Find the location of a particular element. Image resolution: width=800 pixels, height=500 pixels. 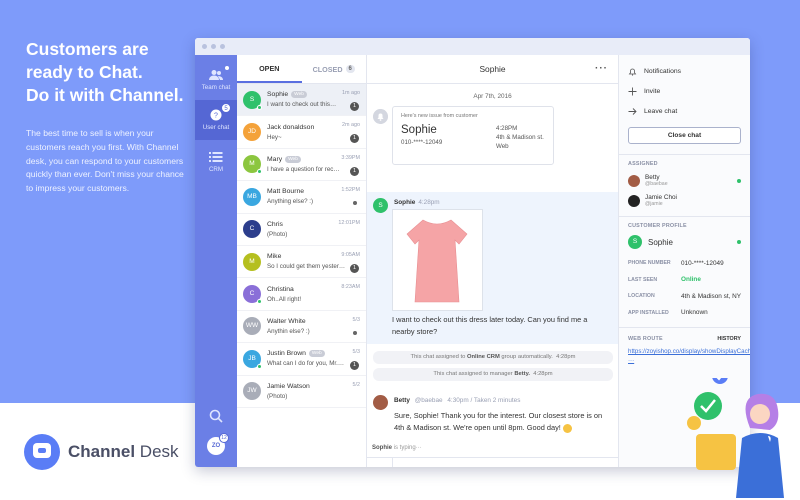

invite-button: Invite is located at coordinates (684, 91).